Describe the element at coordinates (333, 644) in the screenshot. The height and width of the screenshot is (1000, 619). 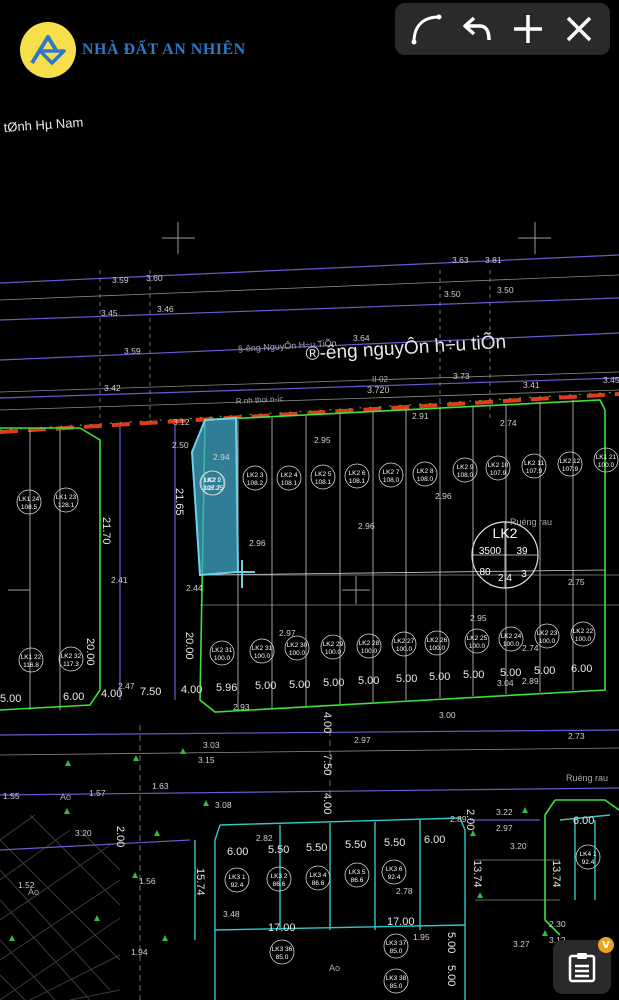
I see `lot-code: LK2 29` at that location.